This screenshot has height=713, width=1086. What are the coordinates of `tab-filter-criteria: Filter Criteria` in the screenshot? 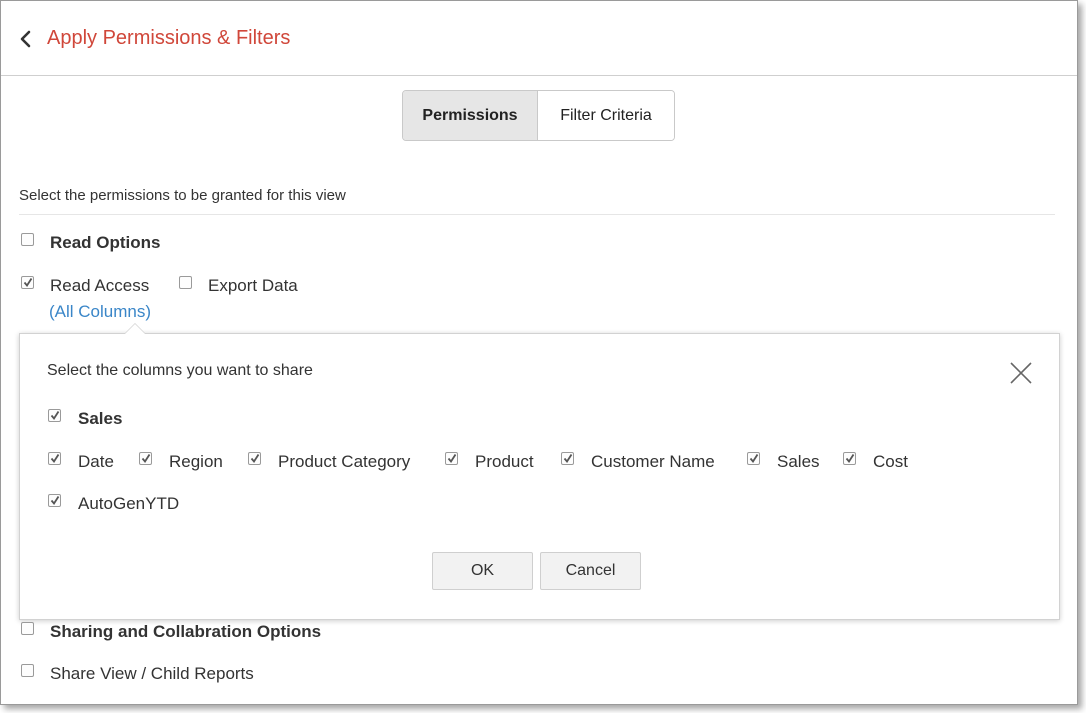 It's located at (606, 115).